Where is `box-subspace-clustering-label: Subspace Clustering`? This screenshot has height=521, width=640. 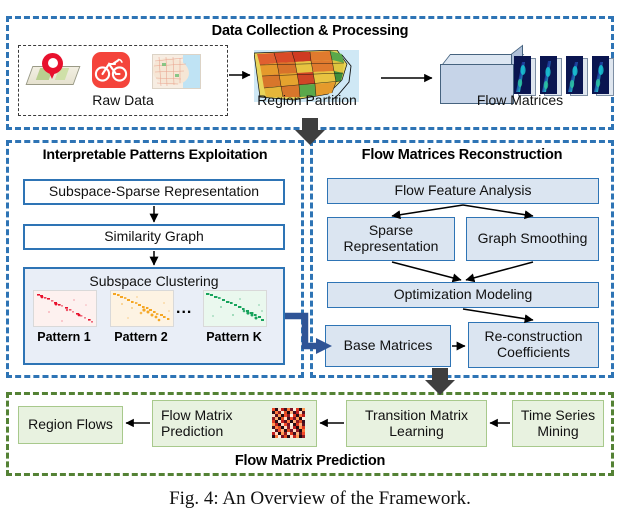
box-subspace-clustering-label: Subspace Clustering is located at coordinates (154, 281).